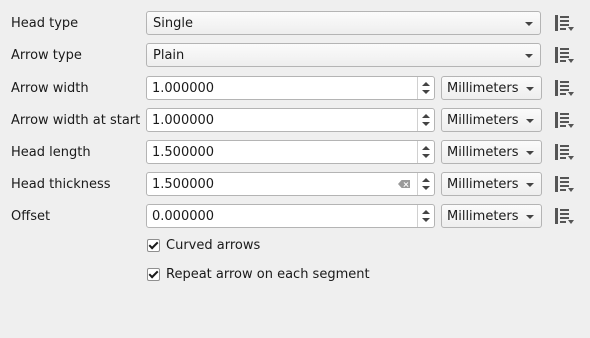 The width and height of the screenshot is (590, 338). What do you see at coordinates (290, 184) in the screenshot?
I see `head-thickness-spinbox: 1.500000` at bounding box center [290, 184].